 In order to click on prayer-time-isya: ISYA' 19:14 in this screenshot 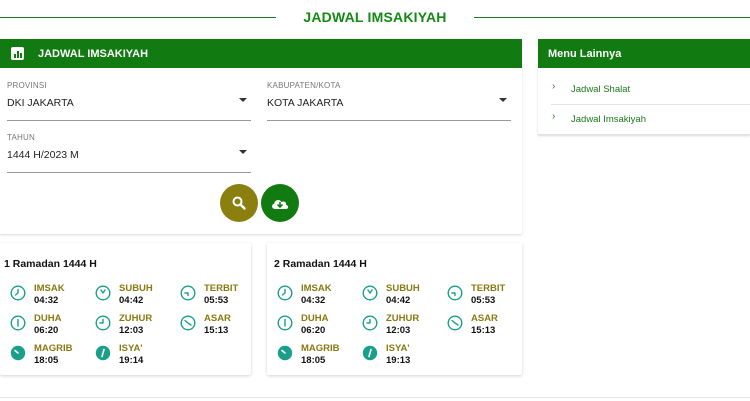, I will do `click(135, 355)`.